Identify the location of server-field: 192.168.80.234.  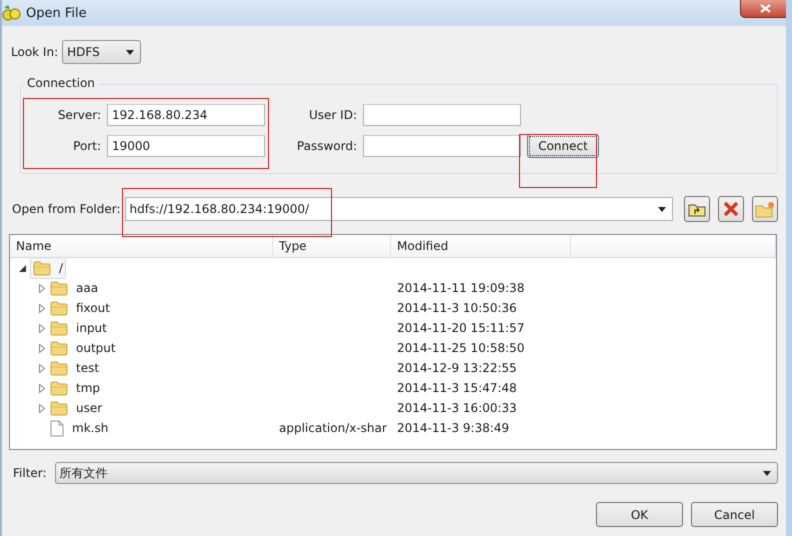
(186, 115).